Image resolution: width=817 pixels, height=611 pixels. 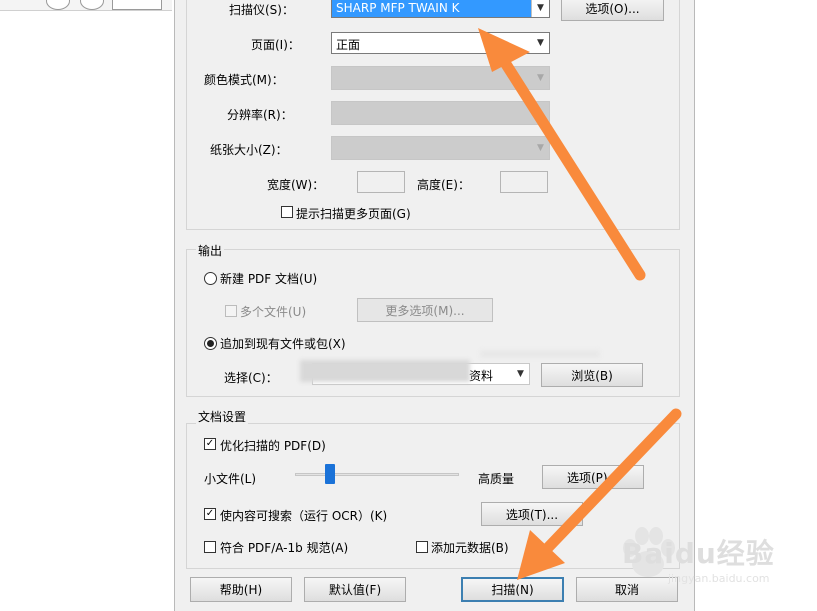 I want to click on small-file-label: 小文件(L), so click(x=230, y=479).